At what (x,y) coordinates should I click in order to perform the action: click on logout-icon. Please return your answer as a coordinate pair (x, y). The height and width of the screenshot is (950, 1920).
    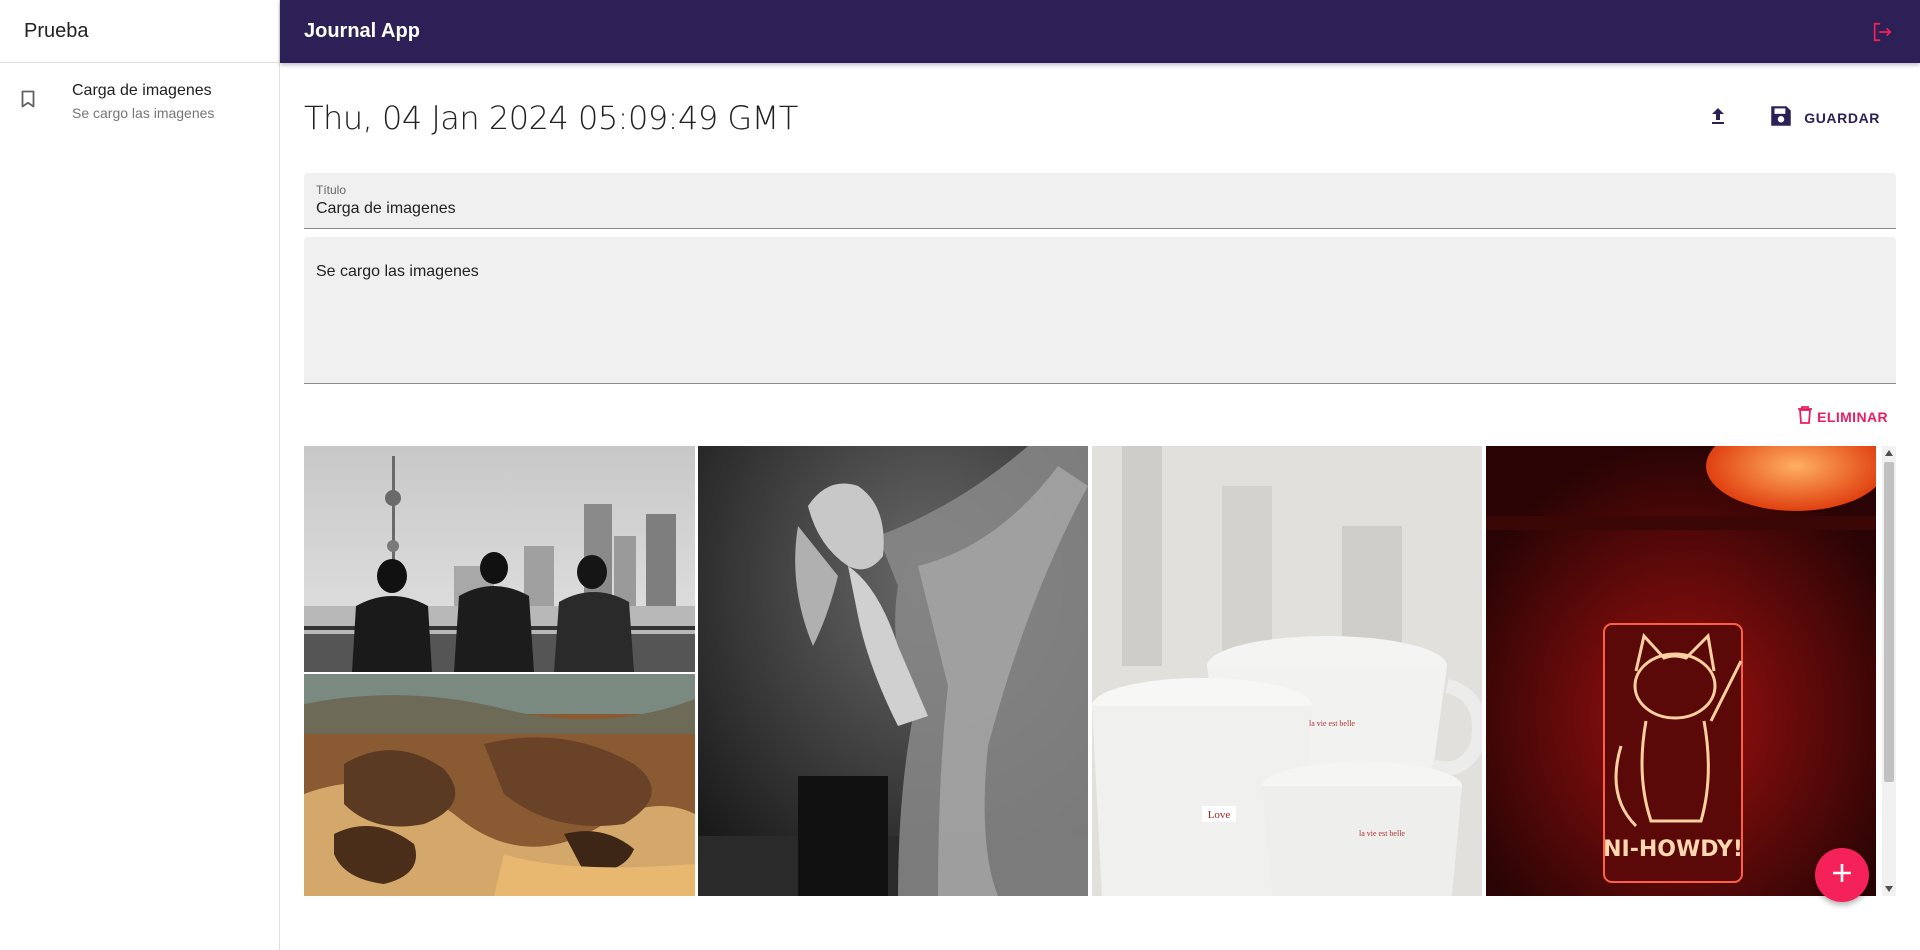
    Looking at the image, I should click on (1882, 32).